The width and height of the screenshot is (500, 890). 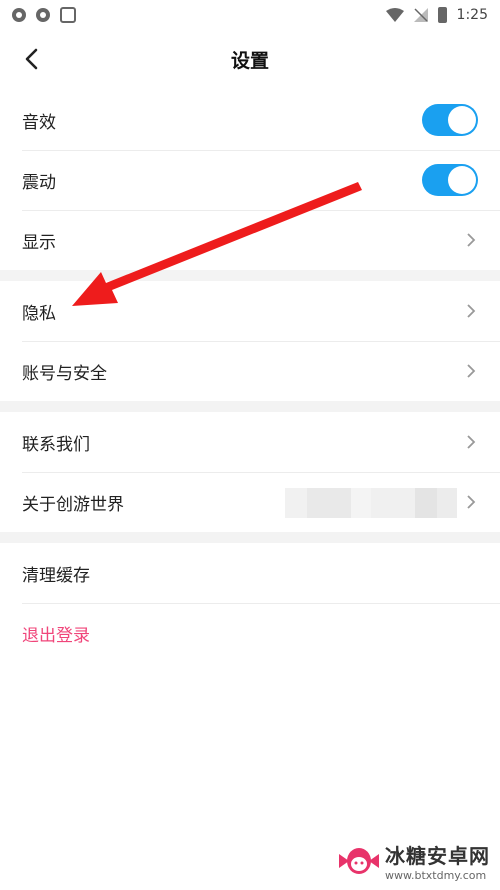 I want to click on setting-label: 清理缓存, so click(x=56, y=575).